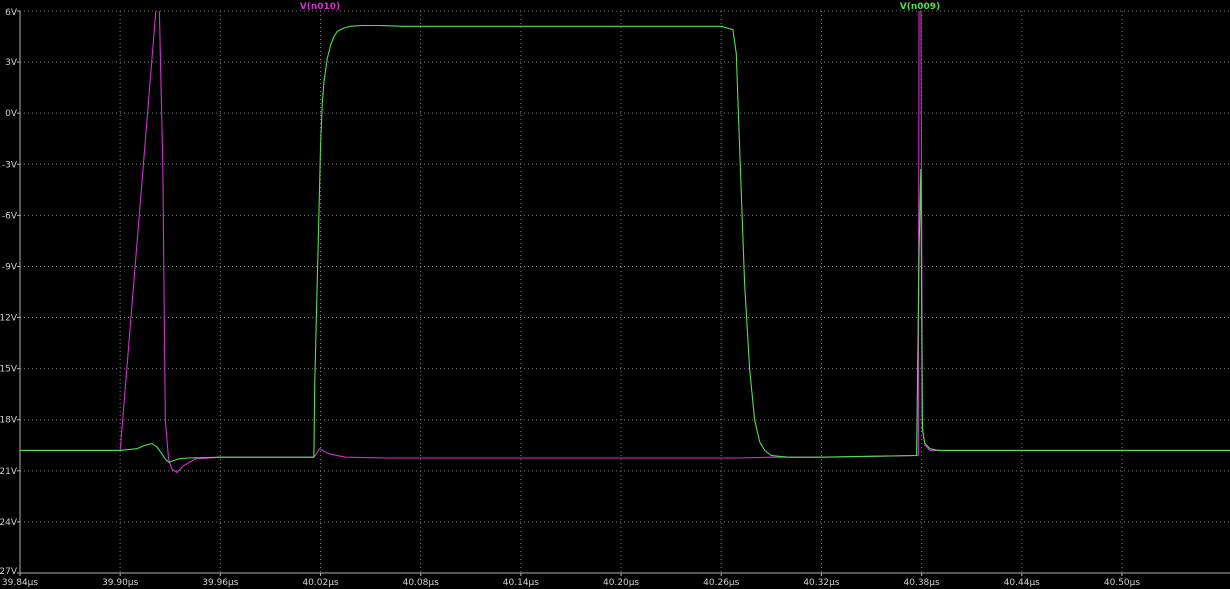 Image resolution: width=1230 pixels, height=589 pixels. I want to click on y-tick-label: 0V, so click(11, 114).